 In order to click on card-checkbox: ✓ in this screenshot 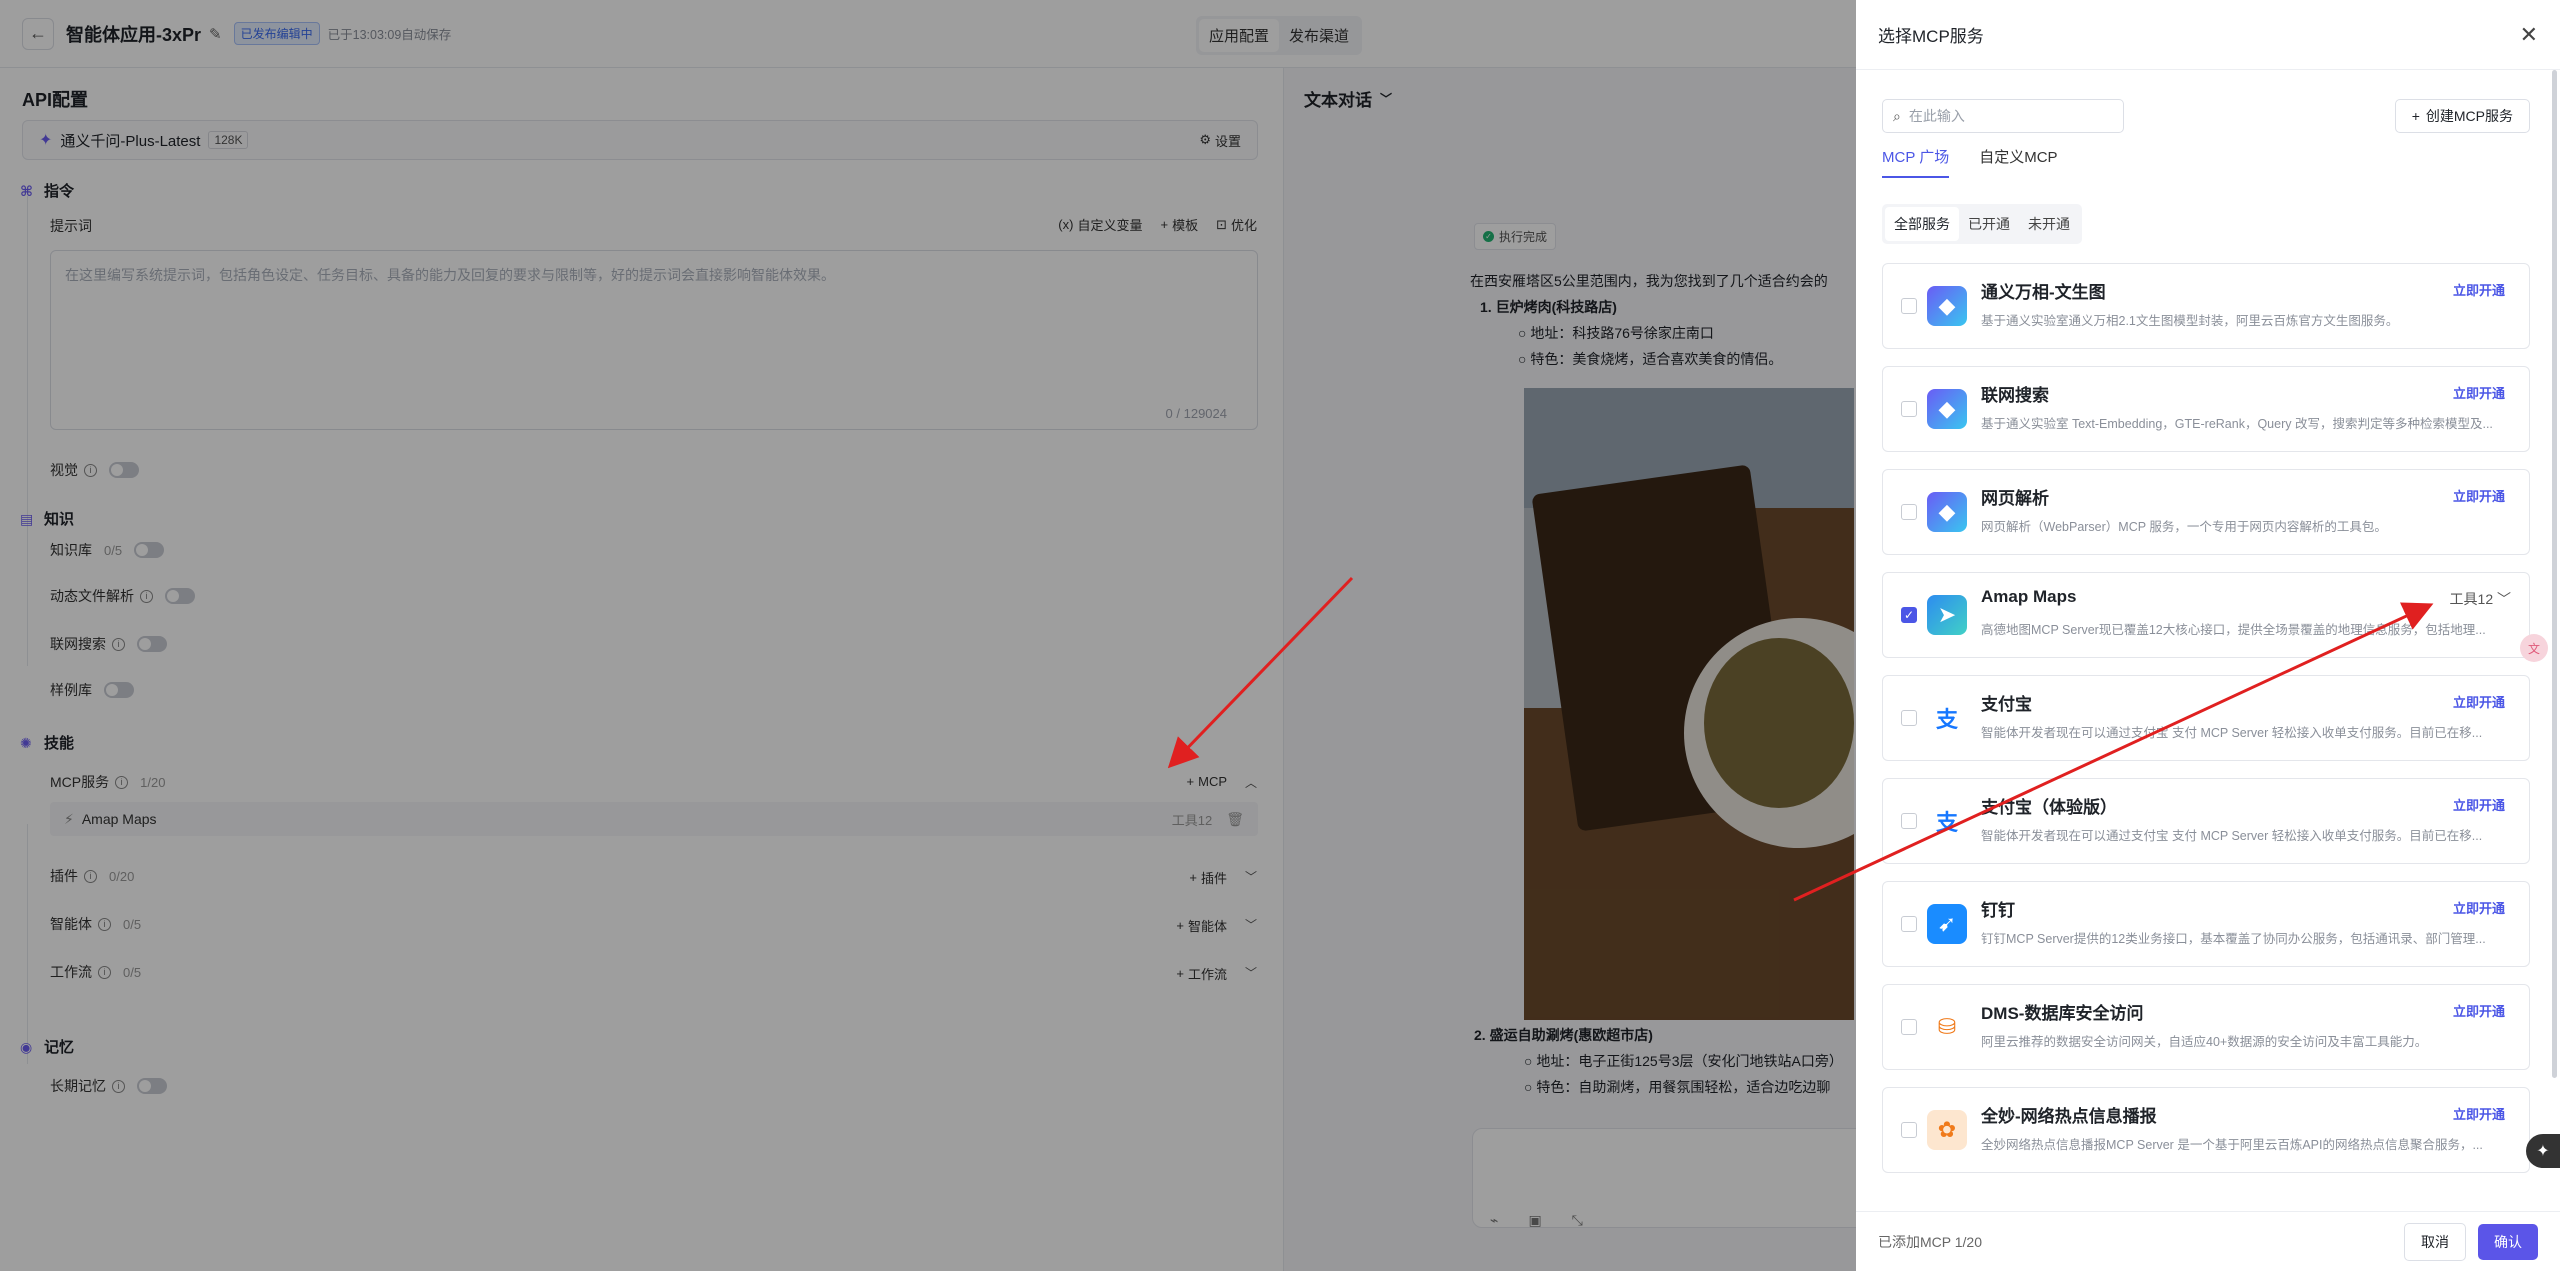, I will do `click(1909, 615)`.